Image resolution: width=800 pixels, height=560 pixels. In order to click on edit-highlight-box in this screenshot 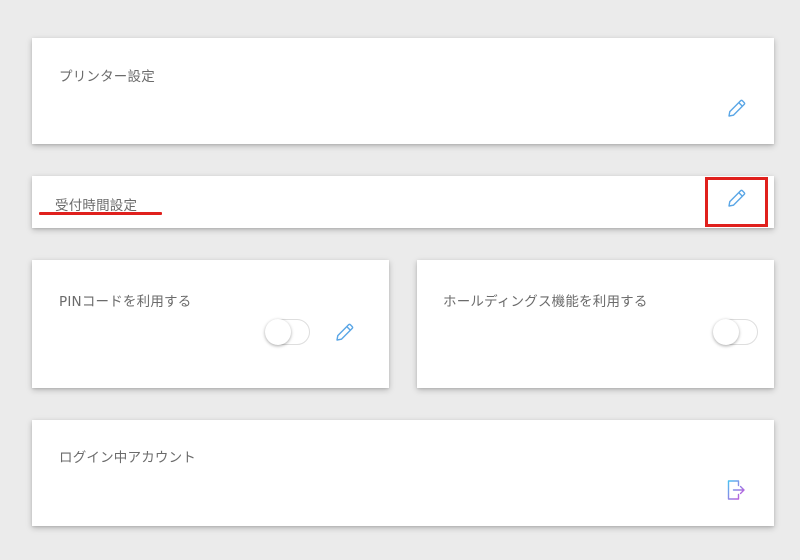, I will do `click(736, 202)`.